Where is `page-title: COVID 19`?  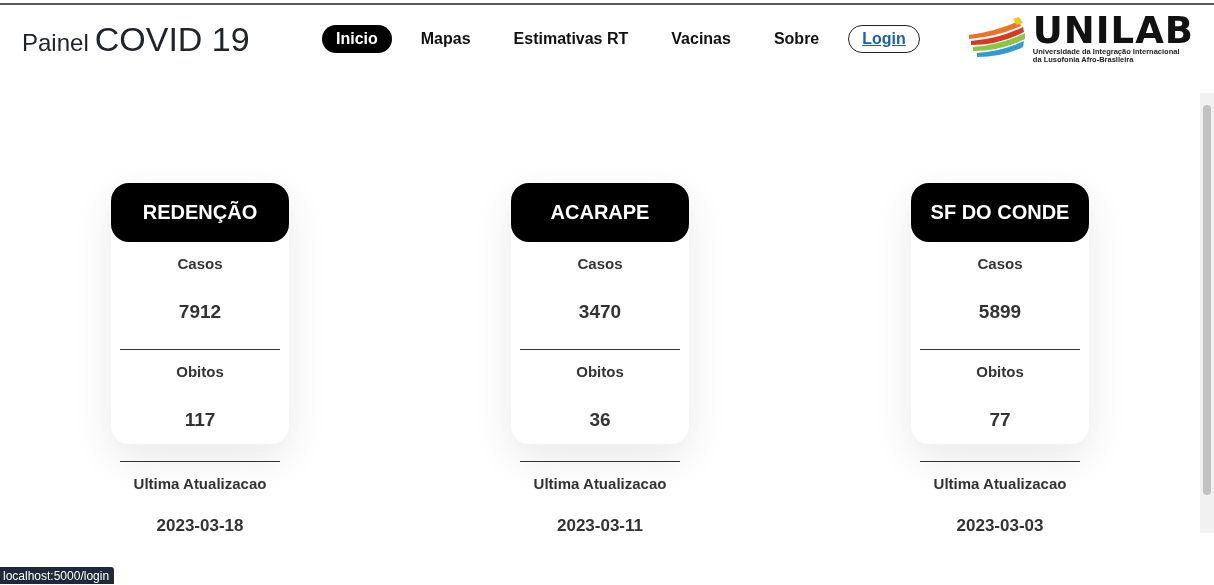 page-title: COVID 19 is located at coordinates (172, 39).